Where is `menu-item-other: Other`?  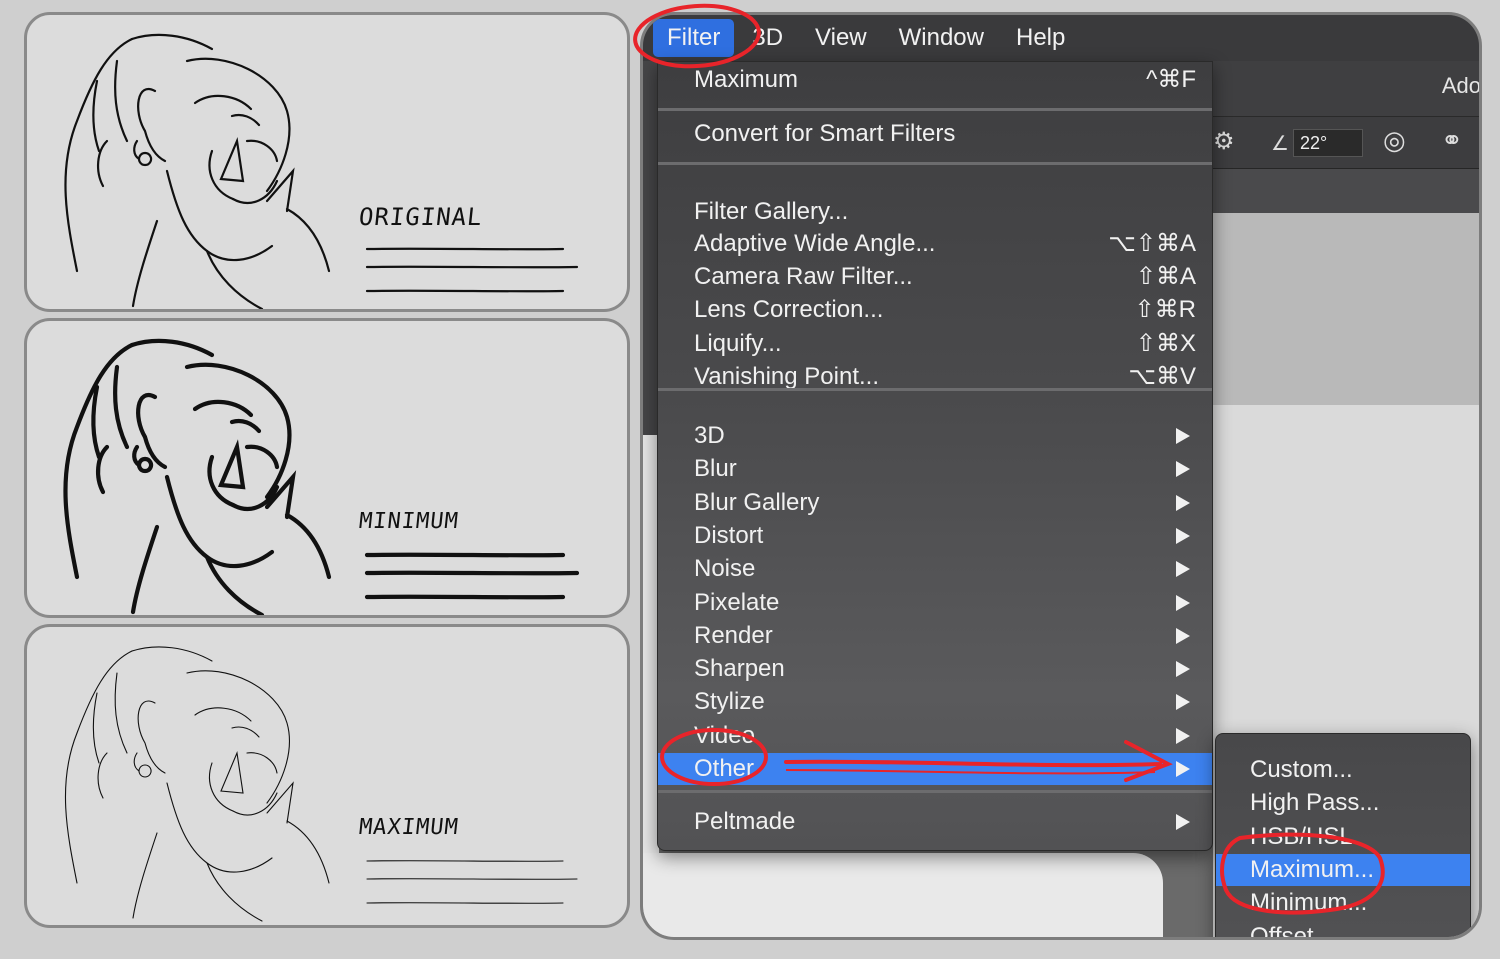 menu-item-other: Other is located at coordinates (935, 769).